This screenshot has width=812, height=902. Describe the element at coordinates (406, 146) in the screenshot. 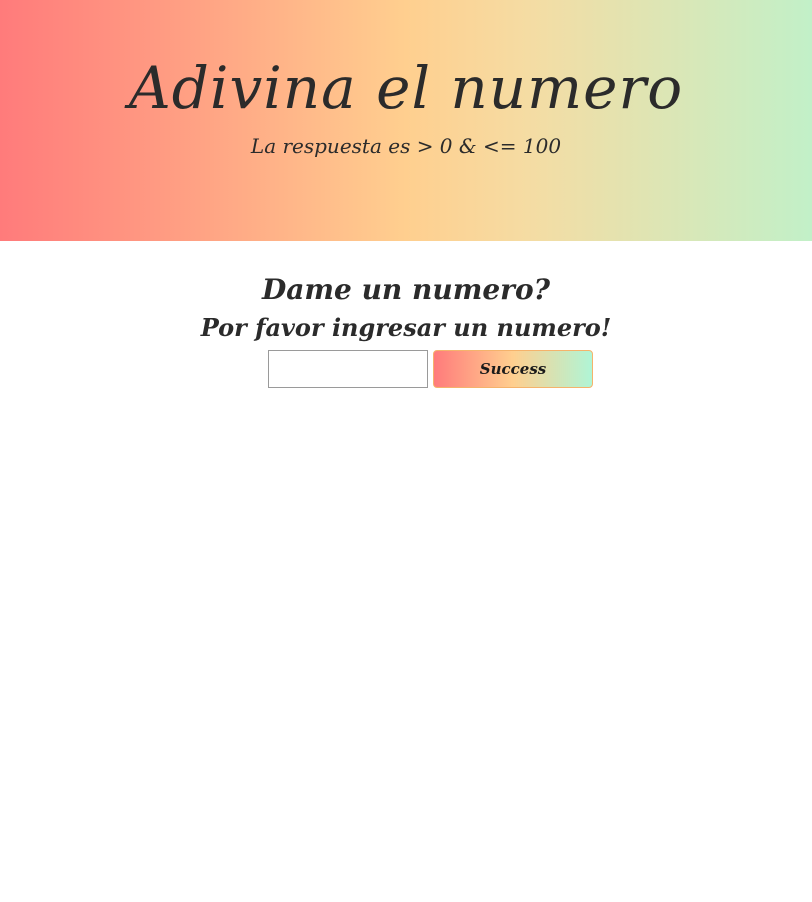

I see `page-subtitle: La respuesta es > 0 & <= 100` at that location.